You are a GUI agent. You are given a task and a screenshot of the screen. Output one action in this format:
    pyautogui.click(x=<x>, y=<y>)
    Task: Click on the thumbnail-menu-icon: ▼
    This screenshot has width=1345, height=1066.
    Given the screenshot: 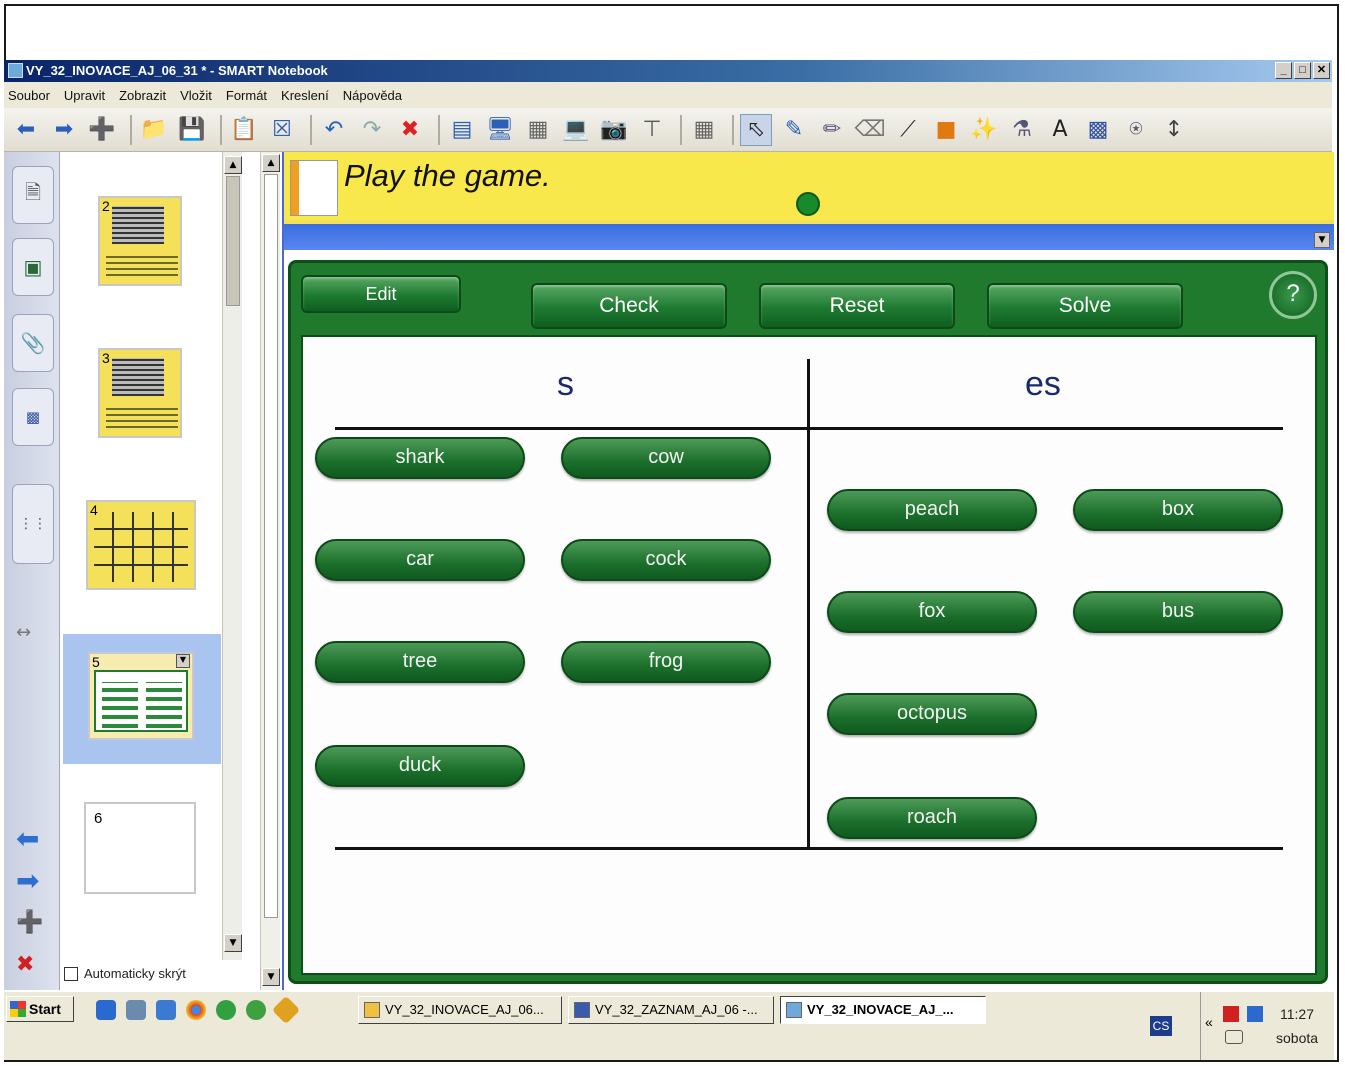 What is the action you would take?
    pyautogui.click(x=183, y=661)
    